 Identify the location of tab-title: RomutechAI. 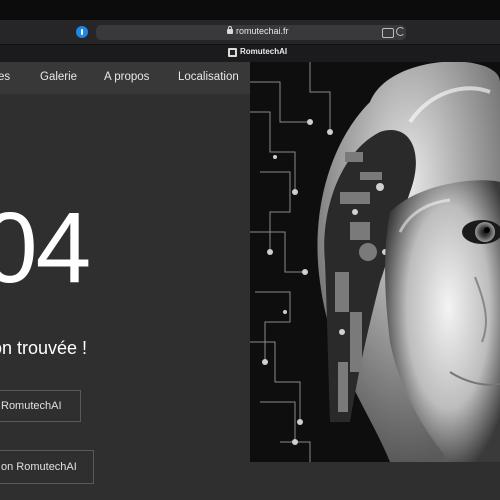
(263, 51).